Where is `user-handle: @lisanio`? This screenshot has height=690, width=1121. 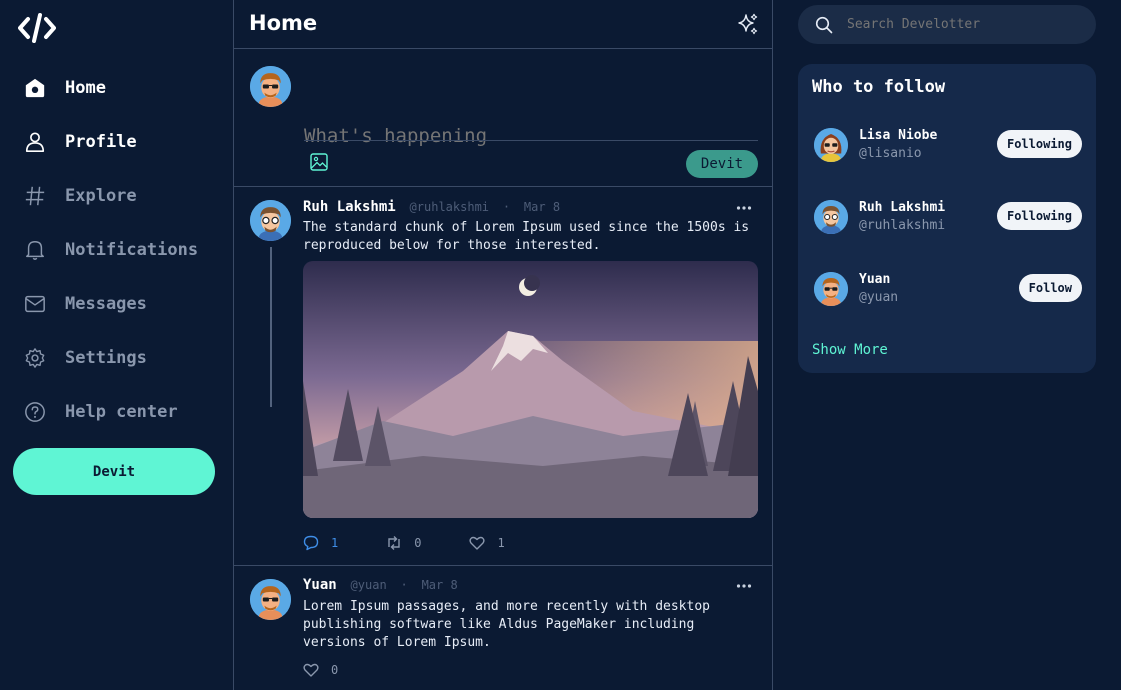
user-handle: @lisanio is located at coordinates (890, 153).